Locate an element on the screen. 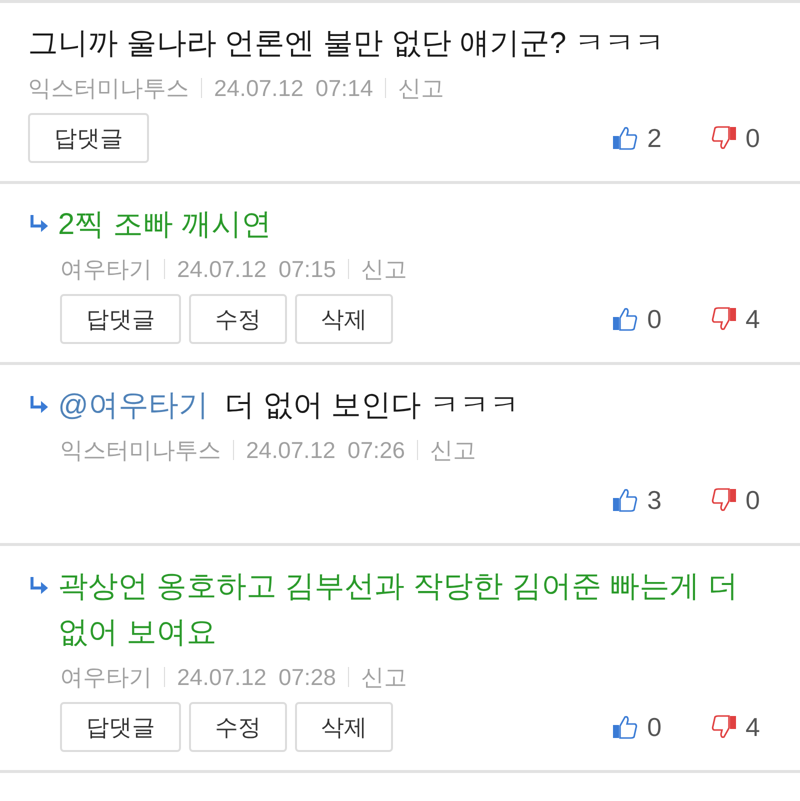 The width and height of the screenshot is (800, 801). like-count: 2 is located at coordinates (654, 138).